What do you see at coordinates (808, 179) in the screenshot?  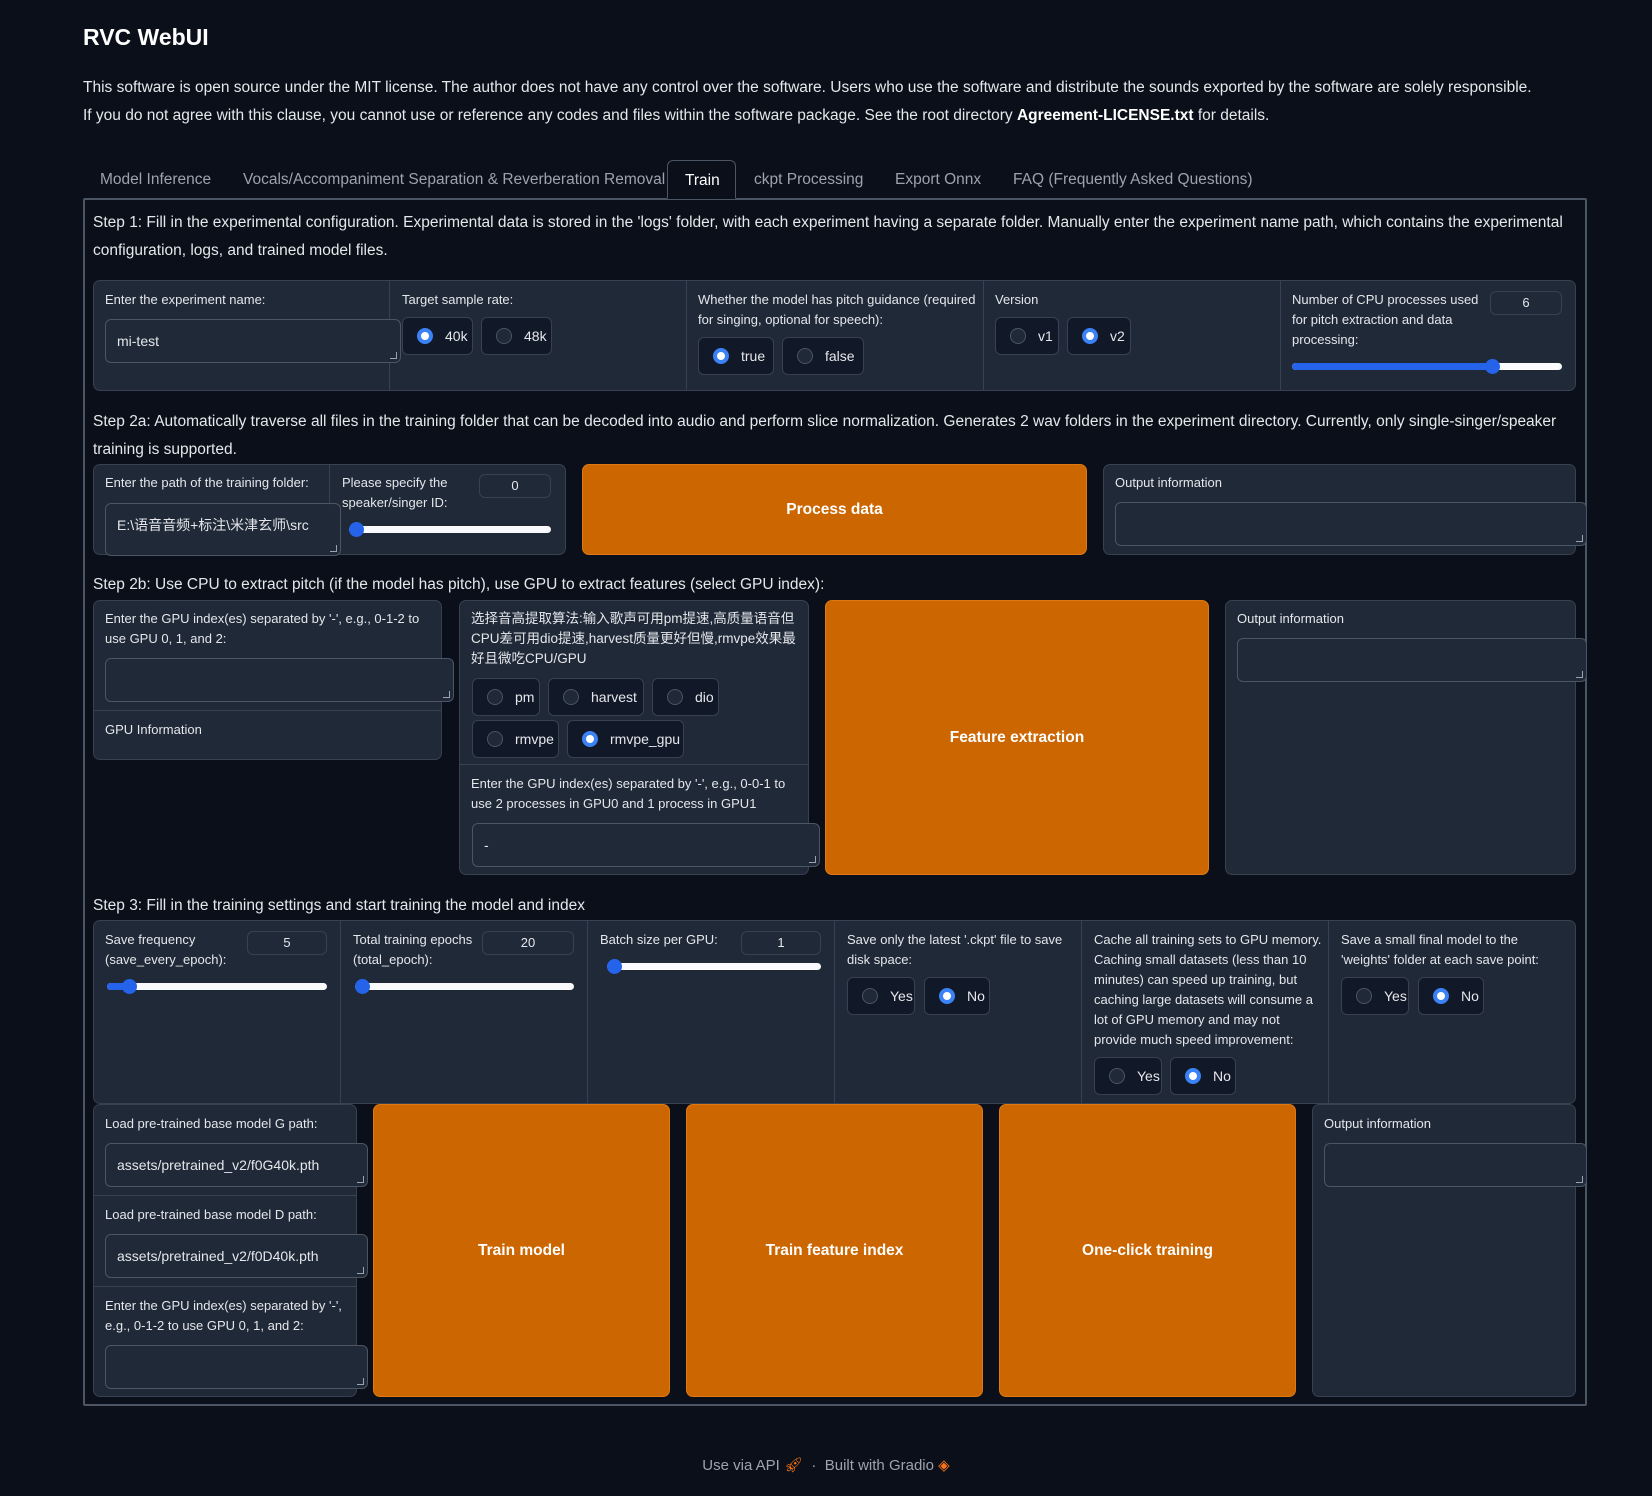 I see `tab-ckpt-processing: ckpt Processing` at bounding box center [808, 179].